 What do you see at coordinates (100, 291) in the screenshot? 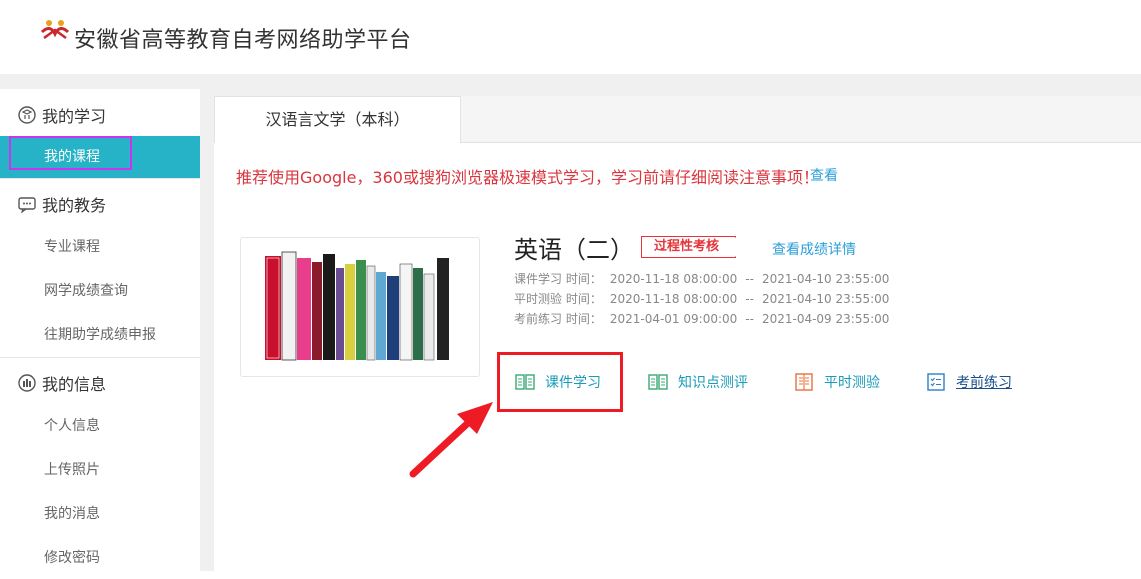
I see `sidebar-item-score-query: 网学成绩查询` at bounding box center [100, 291].